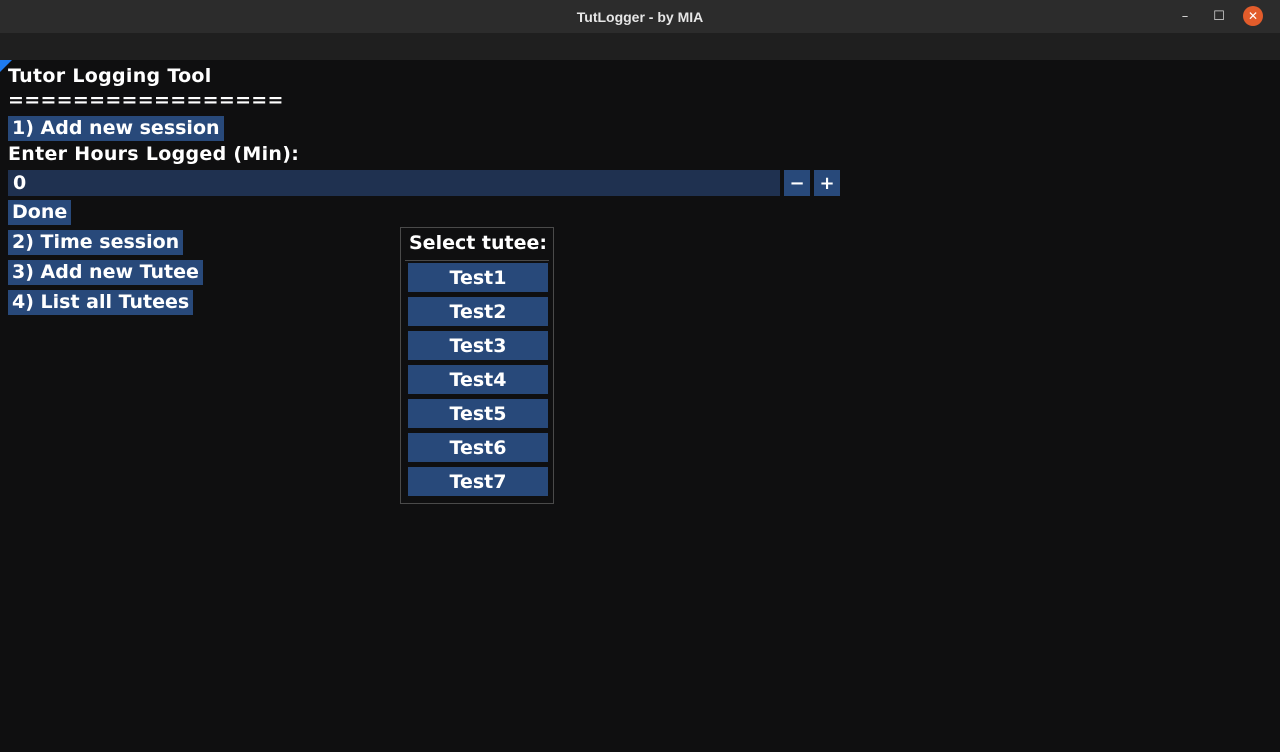 Image resolution: width=1280 pixels, height=752 pixels. I want to click on tutee-option: Test4, so click(478, 379).